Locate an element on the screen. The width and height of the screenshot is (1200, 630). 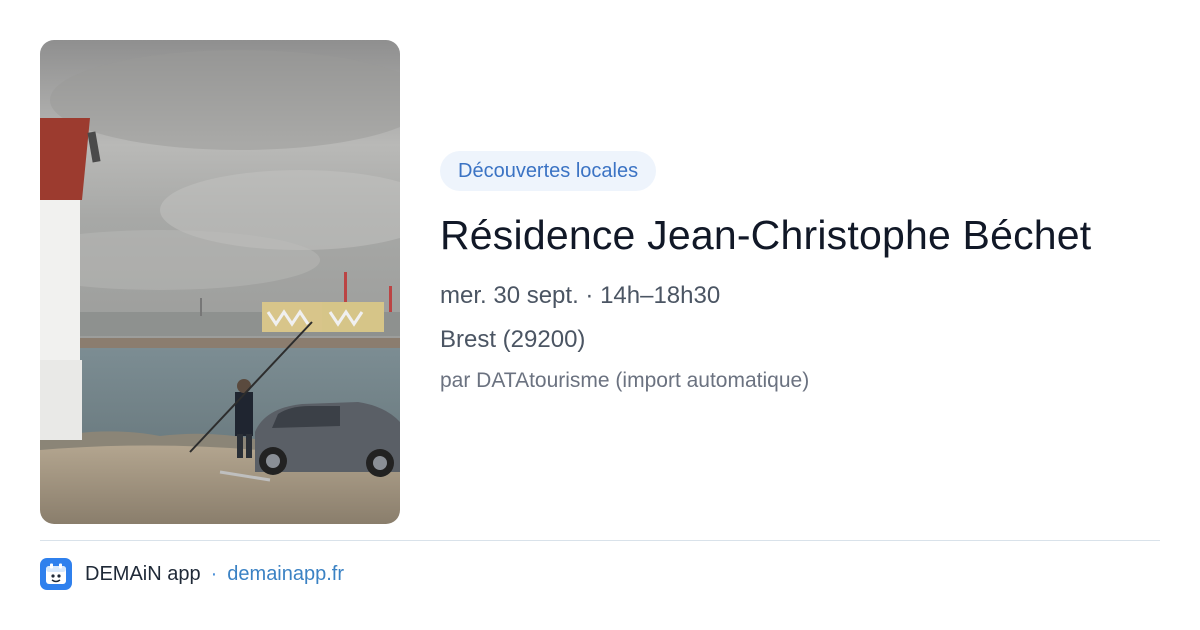
footer-divider is located at coordinates (600, 540).